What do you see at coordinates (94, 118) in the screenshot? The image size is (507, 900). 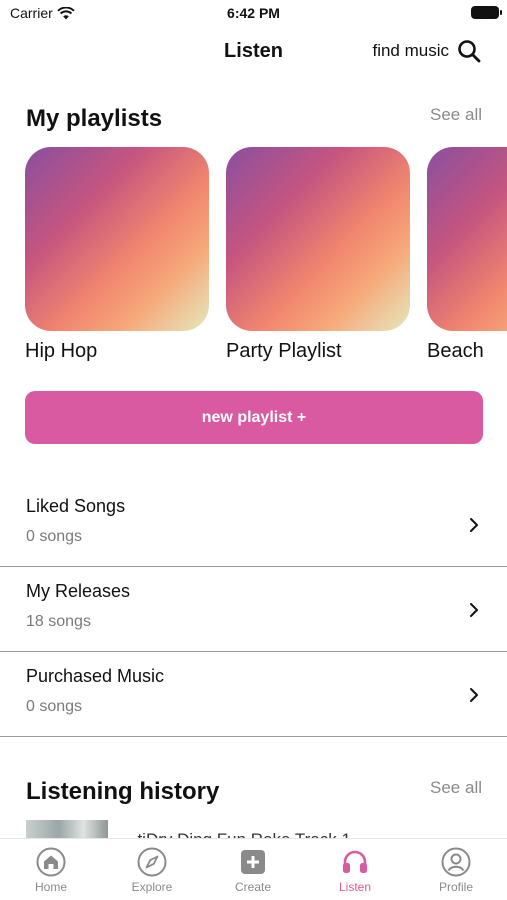 I see `playlists-section-title: My playlists` at bounding box center [94, 118].